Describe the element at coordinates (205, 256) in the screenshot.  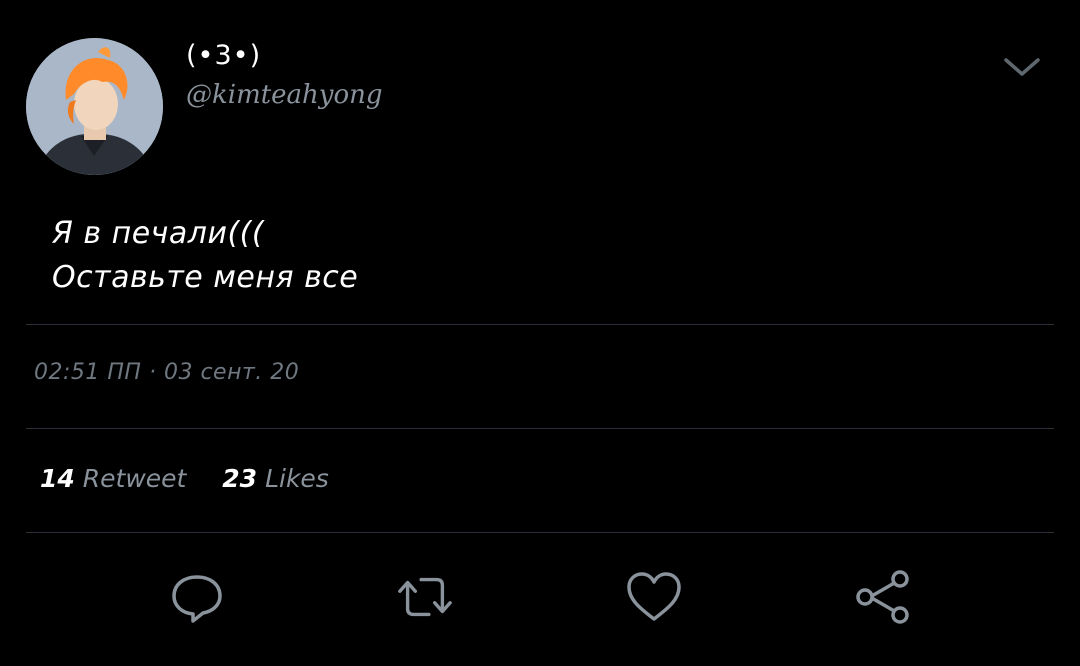
I see `tweet-text: Я в печали((( Оставьте меня все` at that location.